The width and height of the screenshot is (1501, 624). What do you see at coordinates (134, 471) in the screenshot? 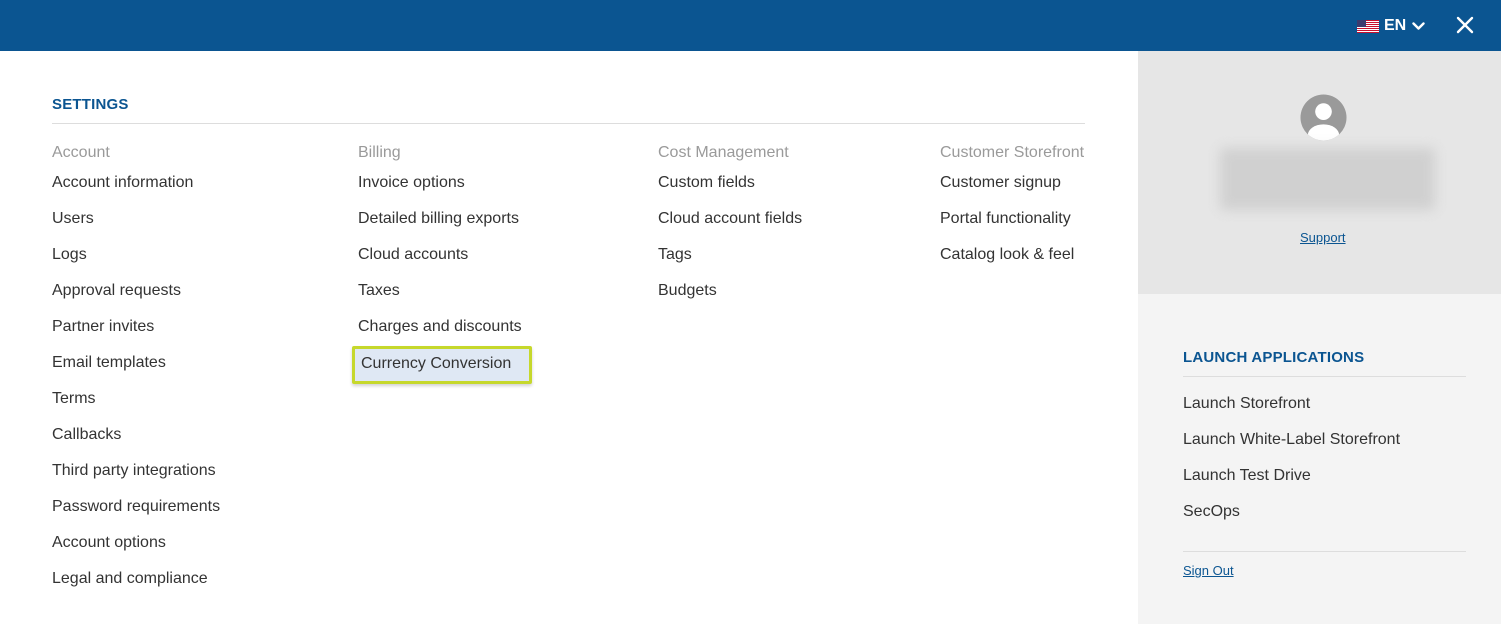
I see `menu-item-third-party-integrations: Third party integrations` at bounding box center [134, 471].